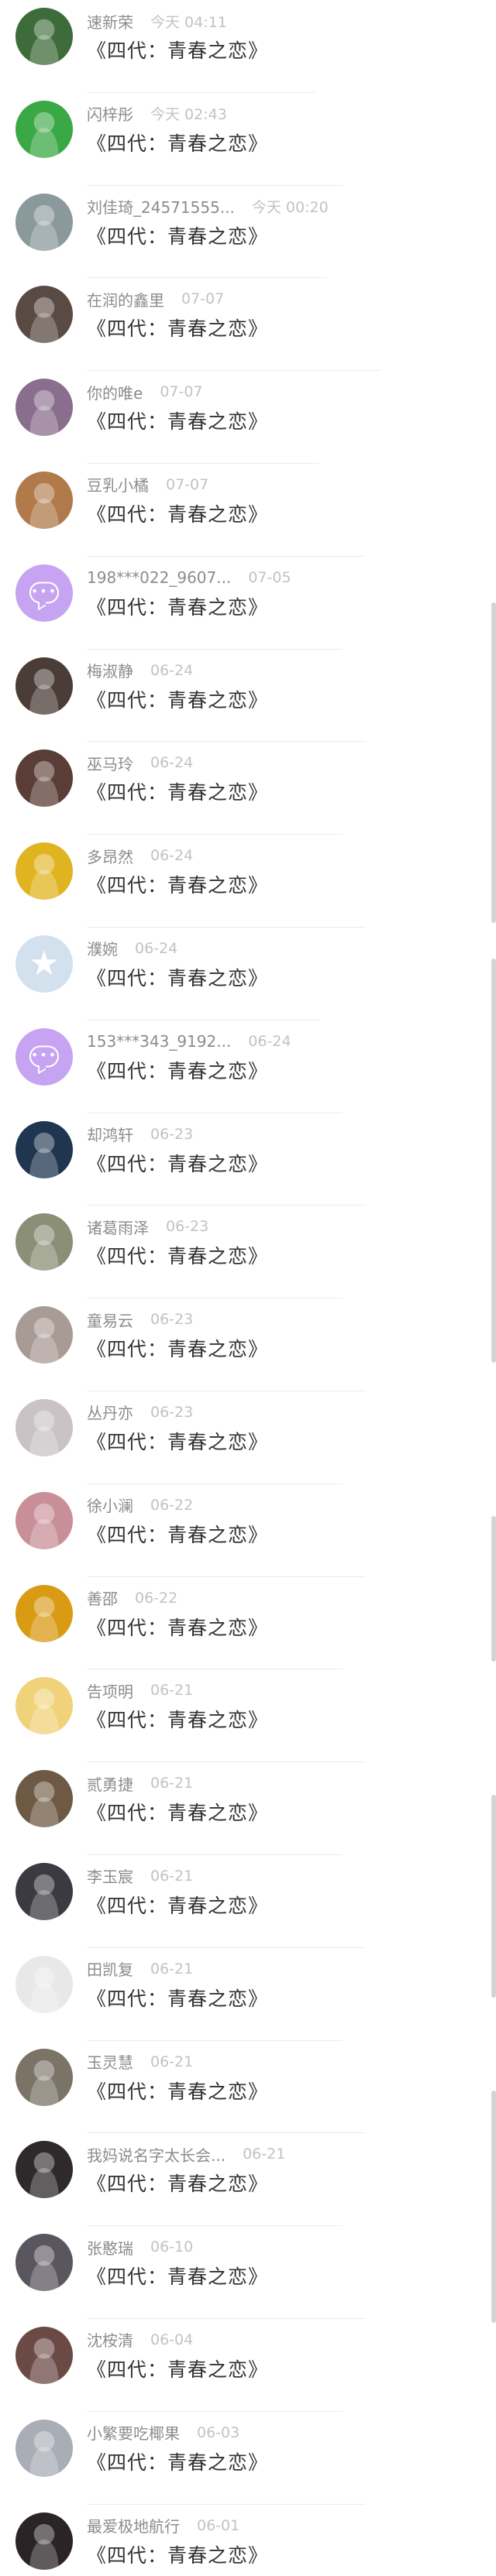 Image resolution: width=496 pixels, height=2576 pixels. Describe the element at coordinates (248, 325) in the screenshot. I see `conversation-item: 在润的鑫里 07-07 《四代：青春之恋》` at that location.